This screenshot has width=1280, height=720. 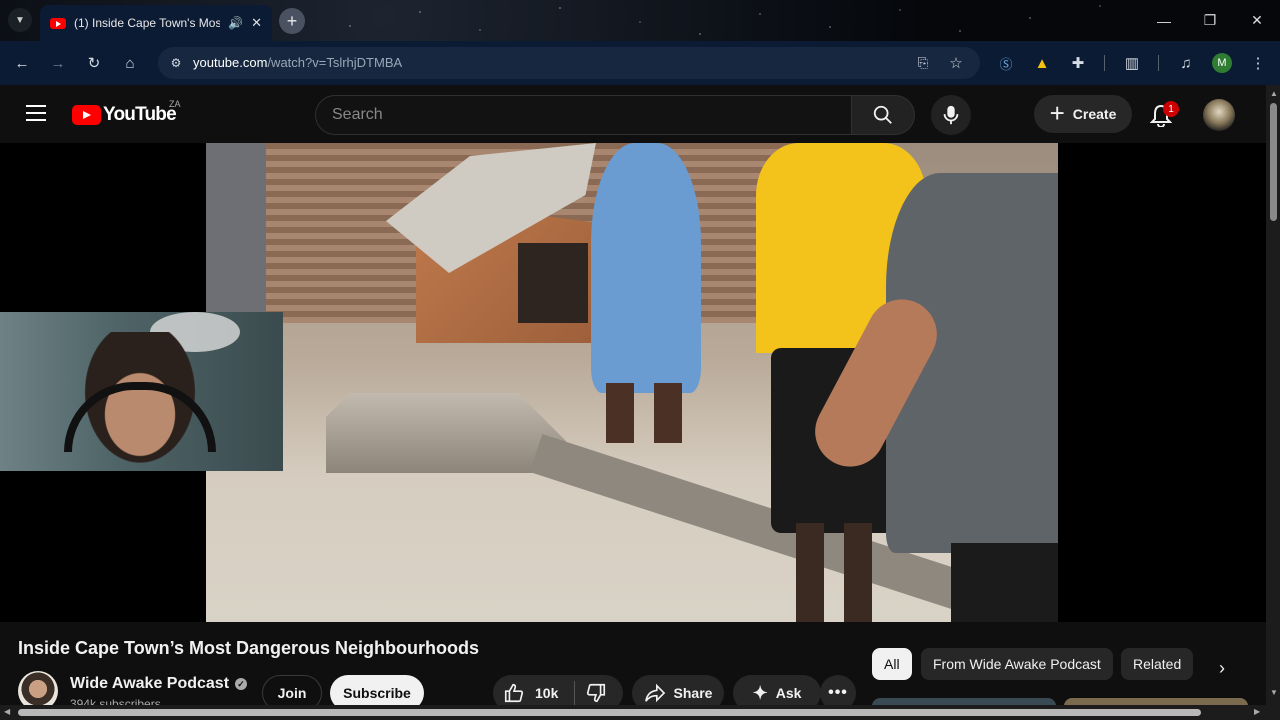 What do you see at coordinates (1222, 63) in the screenshot?
I see `profile-avatar: M` at bounding box center [1222, 63].